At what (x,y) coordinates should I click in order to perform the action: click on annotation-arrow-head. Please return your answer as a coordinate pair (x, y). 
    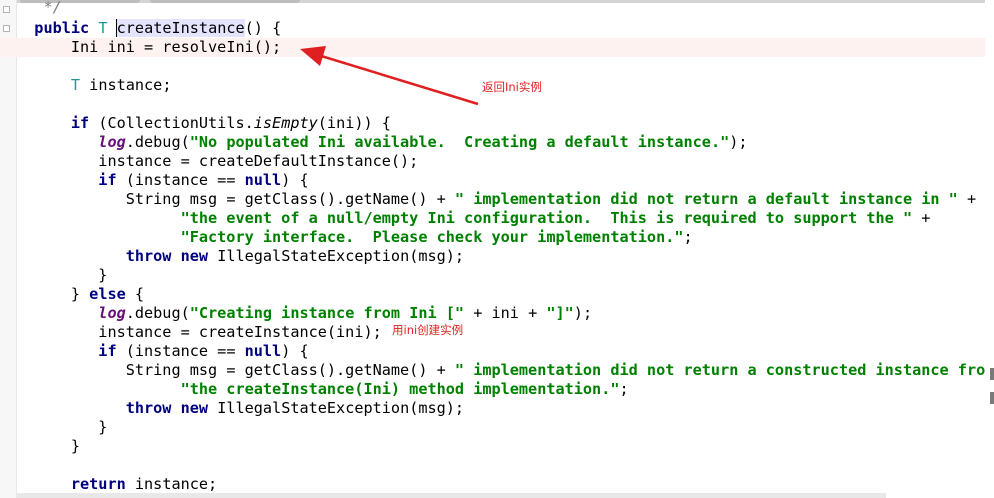
    Looking at the image, I should click on (313, 56).